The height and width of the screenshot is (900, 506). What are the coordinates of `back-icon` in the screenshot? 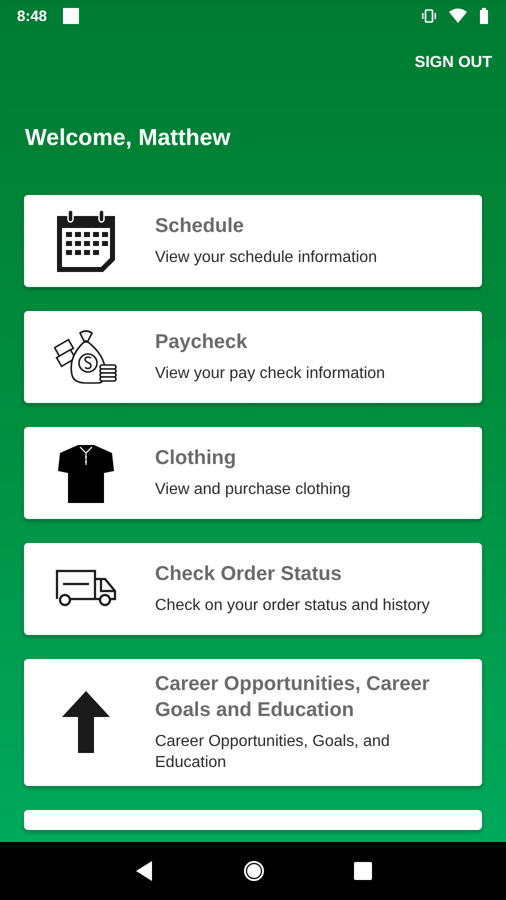 It's located at (144, 871).